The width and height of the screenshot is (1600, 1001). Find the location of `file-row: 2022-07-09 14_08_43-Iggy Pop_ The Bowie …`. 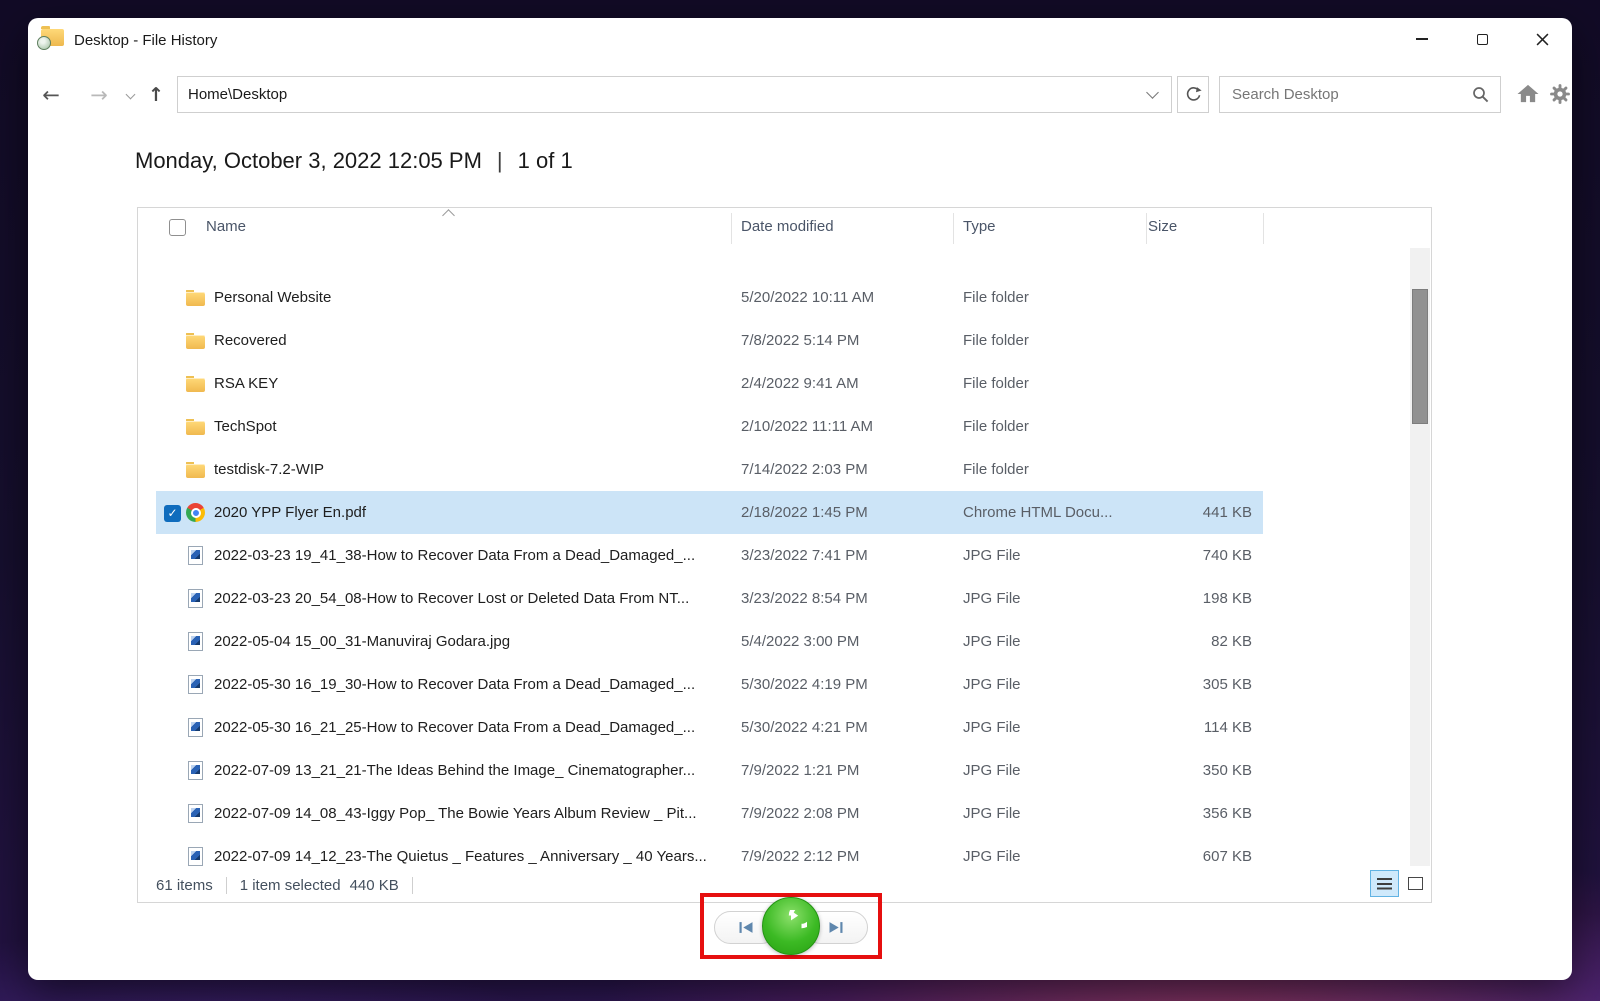

file-row: 2022-07-09 14_08_43-Iggy Pop_ The Bowie … is located at coordinates (709, 813).